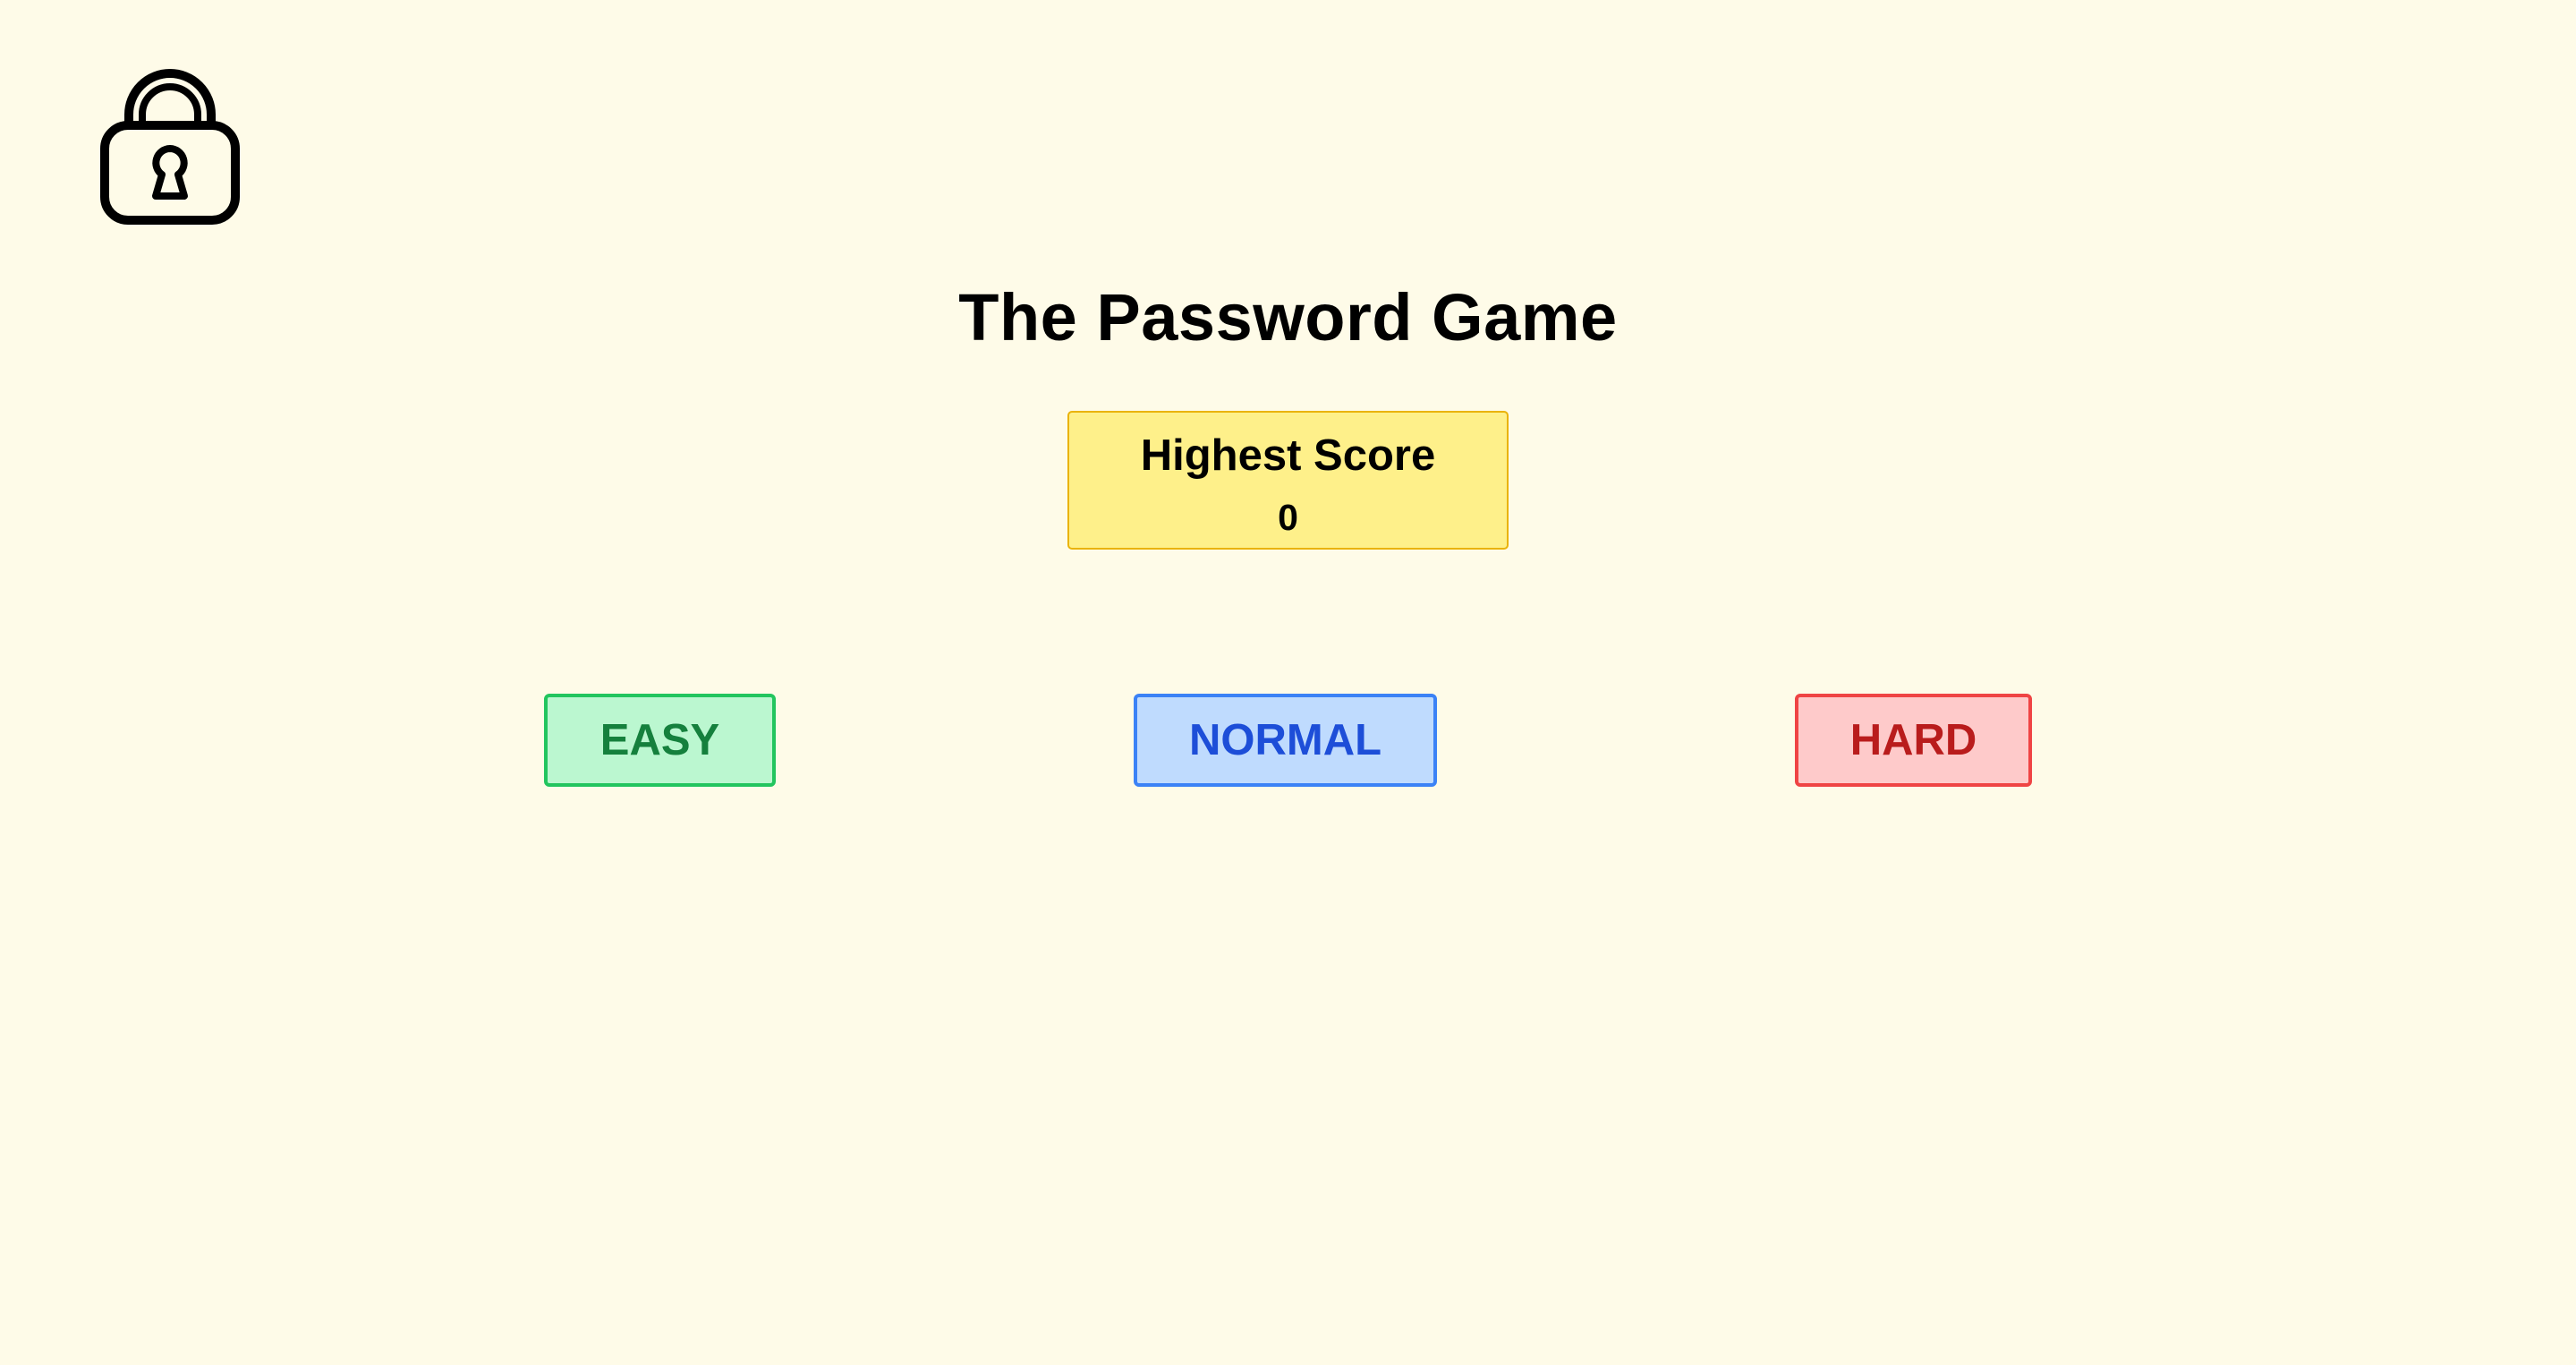  What do you see at coordinates (660, 740) in the screenshot?
I see `easy-mode-button: EASY` at bounding box center [660, 740].